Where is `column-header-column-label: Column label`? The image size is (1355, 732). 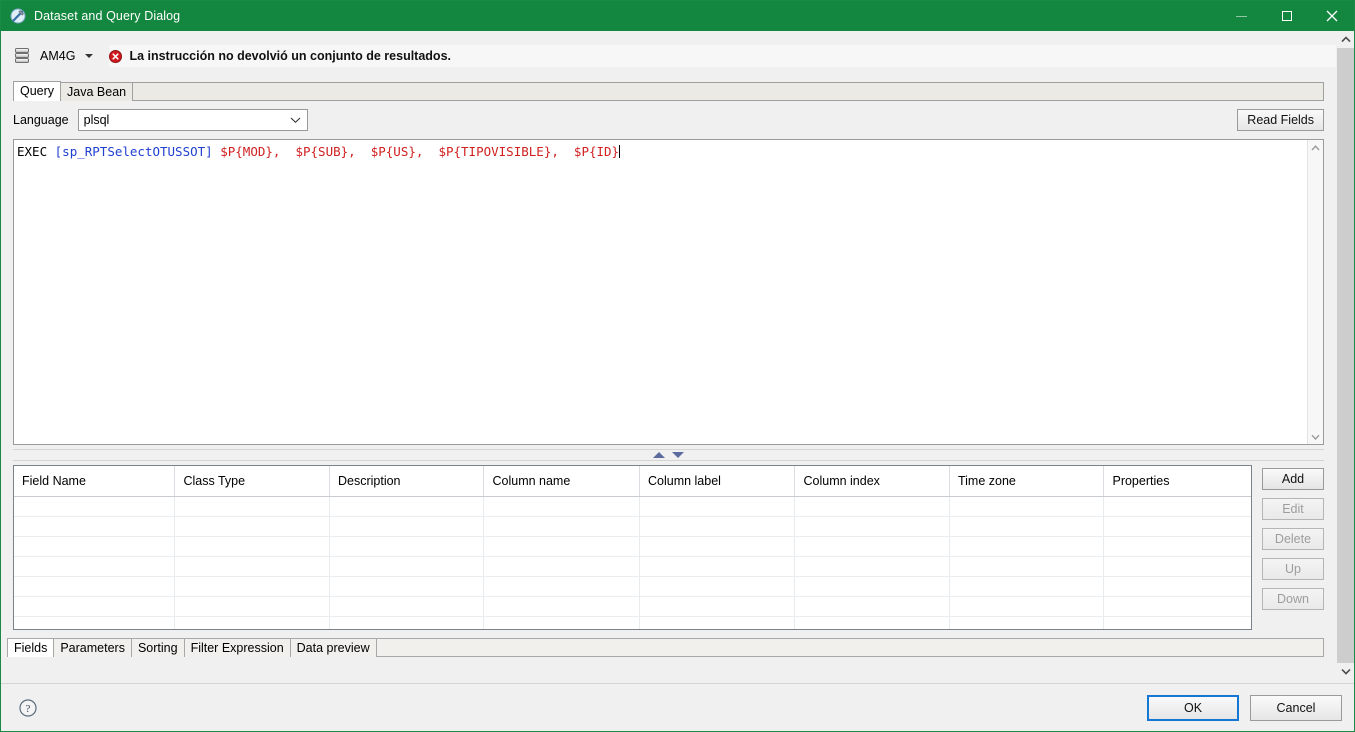 column-header-column-label: Column label is located at coordinates (718, 481).